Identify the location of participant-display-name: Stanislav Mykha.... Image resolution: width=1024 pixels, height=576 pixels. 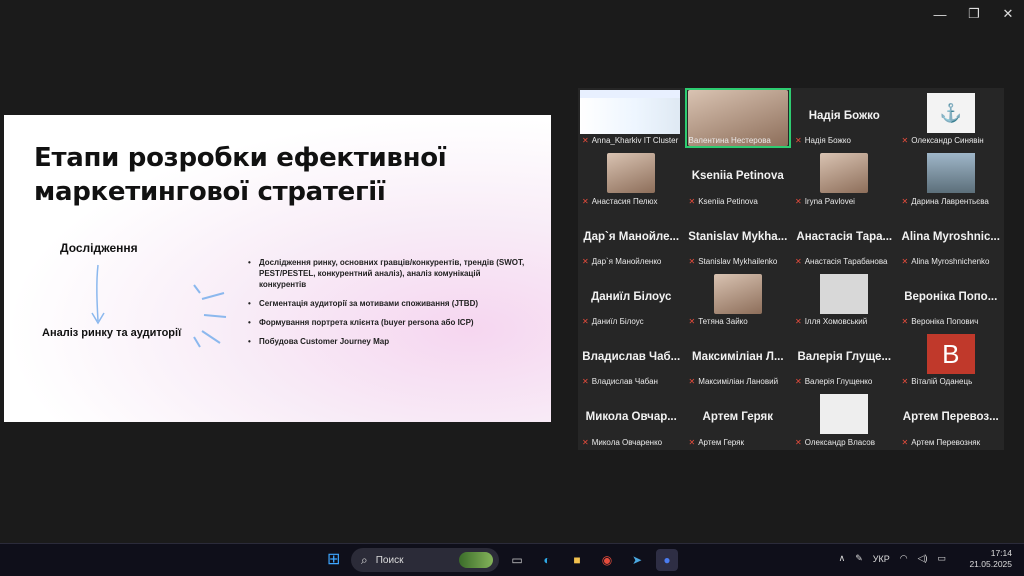
(738, 236).